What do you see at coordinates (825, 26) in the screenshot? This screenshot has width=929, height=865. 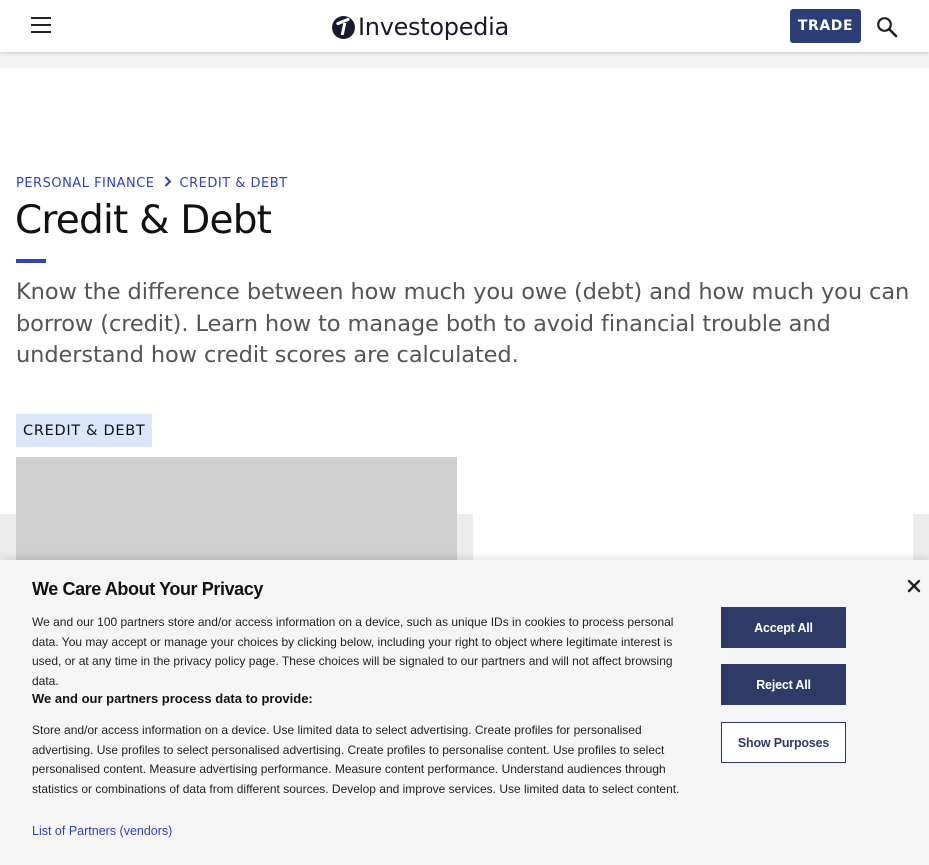 I see `trade-button: TRADE` at bounding box center [825, 26].